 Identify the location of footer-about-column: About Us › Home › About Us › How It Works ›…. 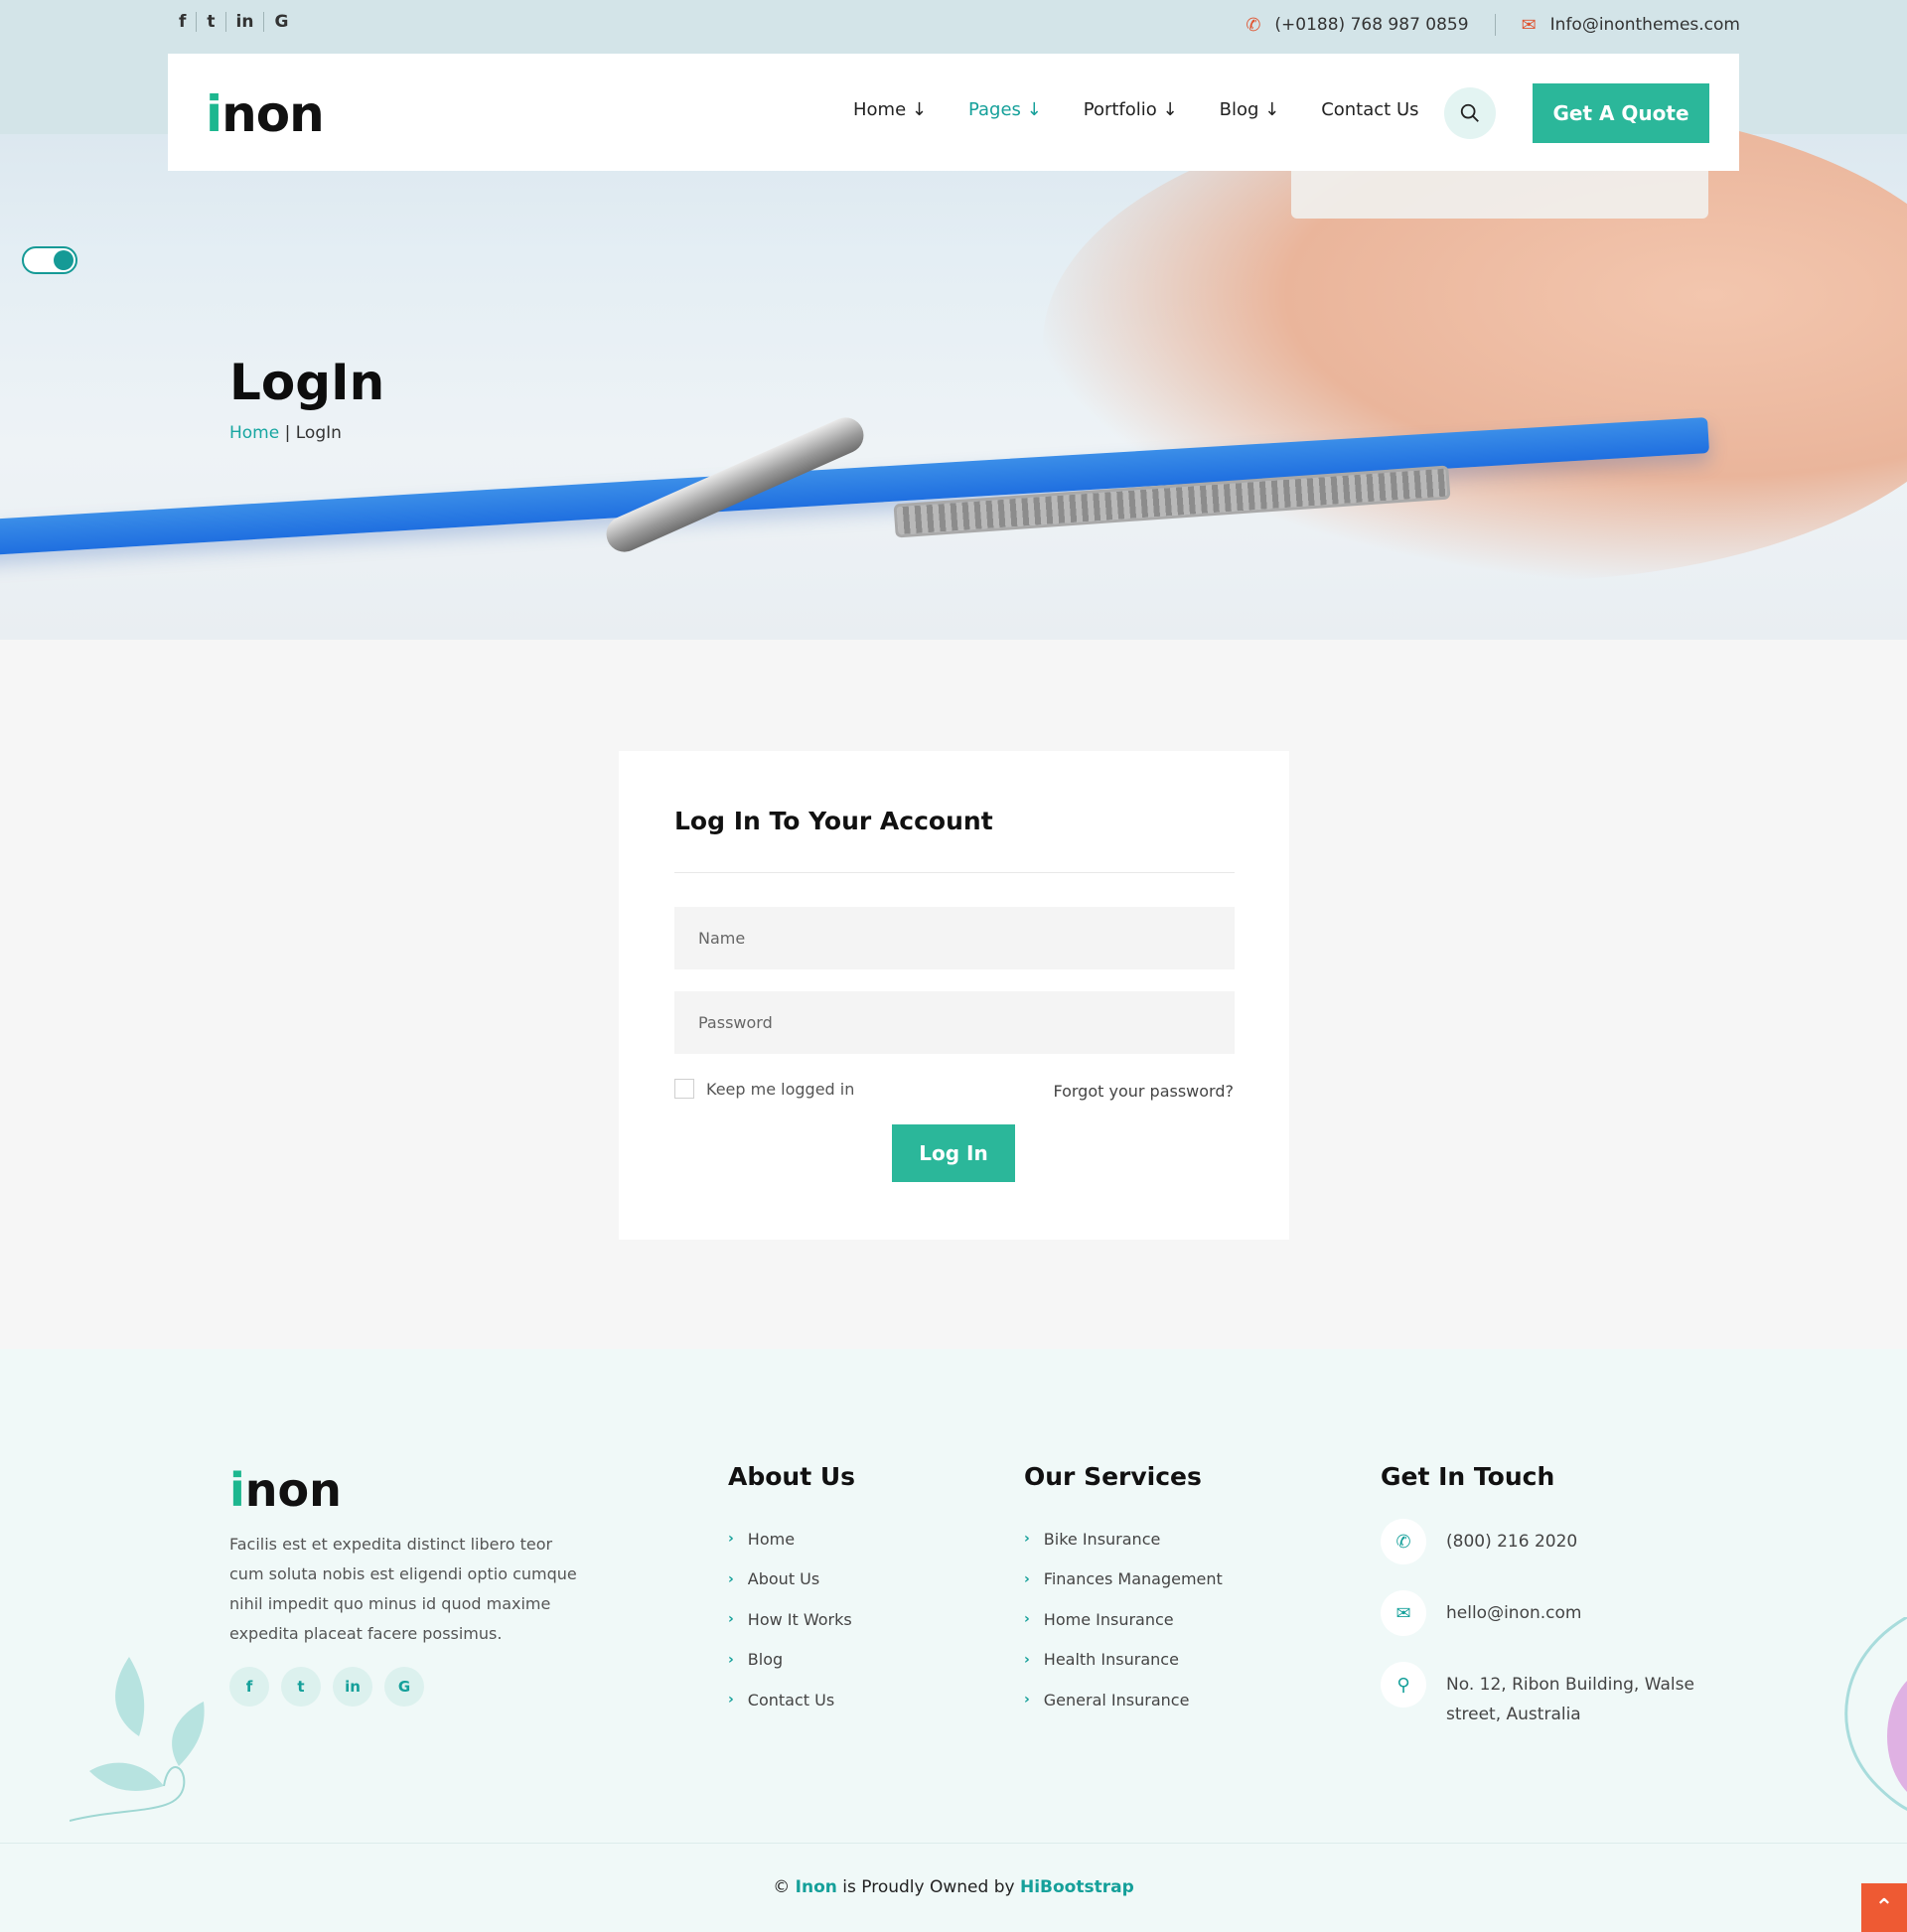
(791, 1591).